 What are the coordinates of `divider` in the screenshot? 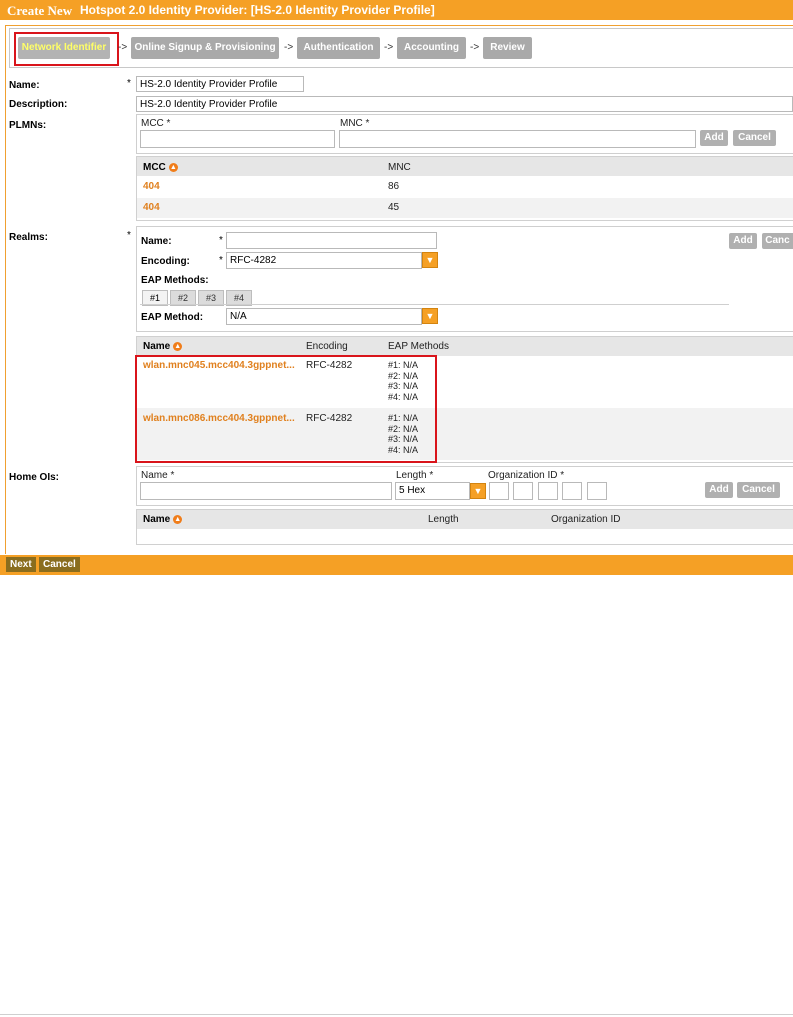 It's located at (434, 304).